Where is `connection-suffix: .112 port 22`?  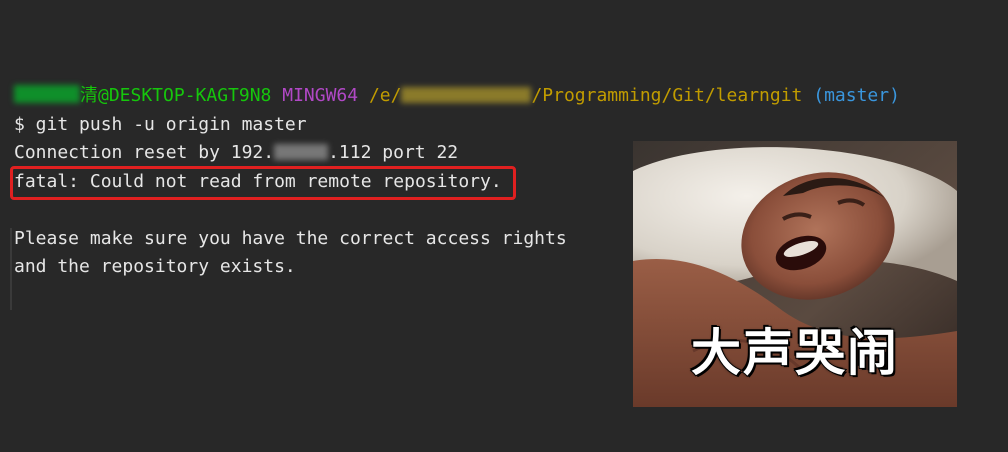
connection-suffix: .112 port 22 is located at coordinates (393, 152).